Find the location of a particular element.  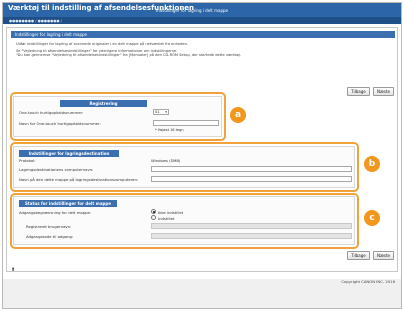

callout-badge-c: c is located at coordinates (372, 218).